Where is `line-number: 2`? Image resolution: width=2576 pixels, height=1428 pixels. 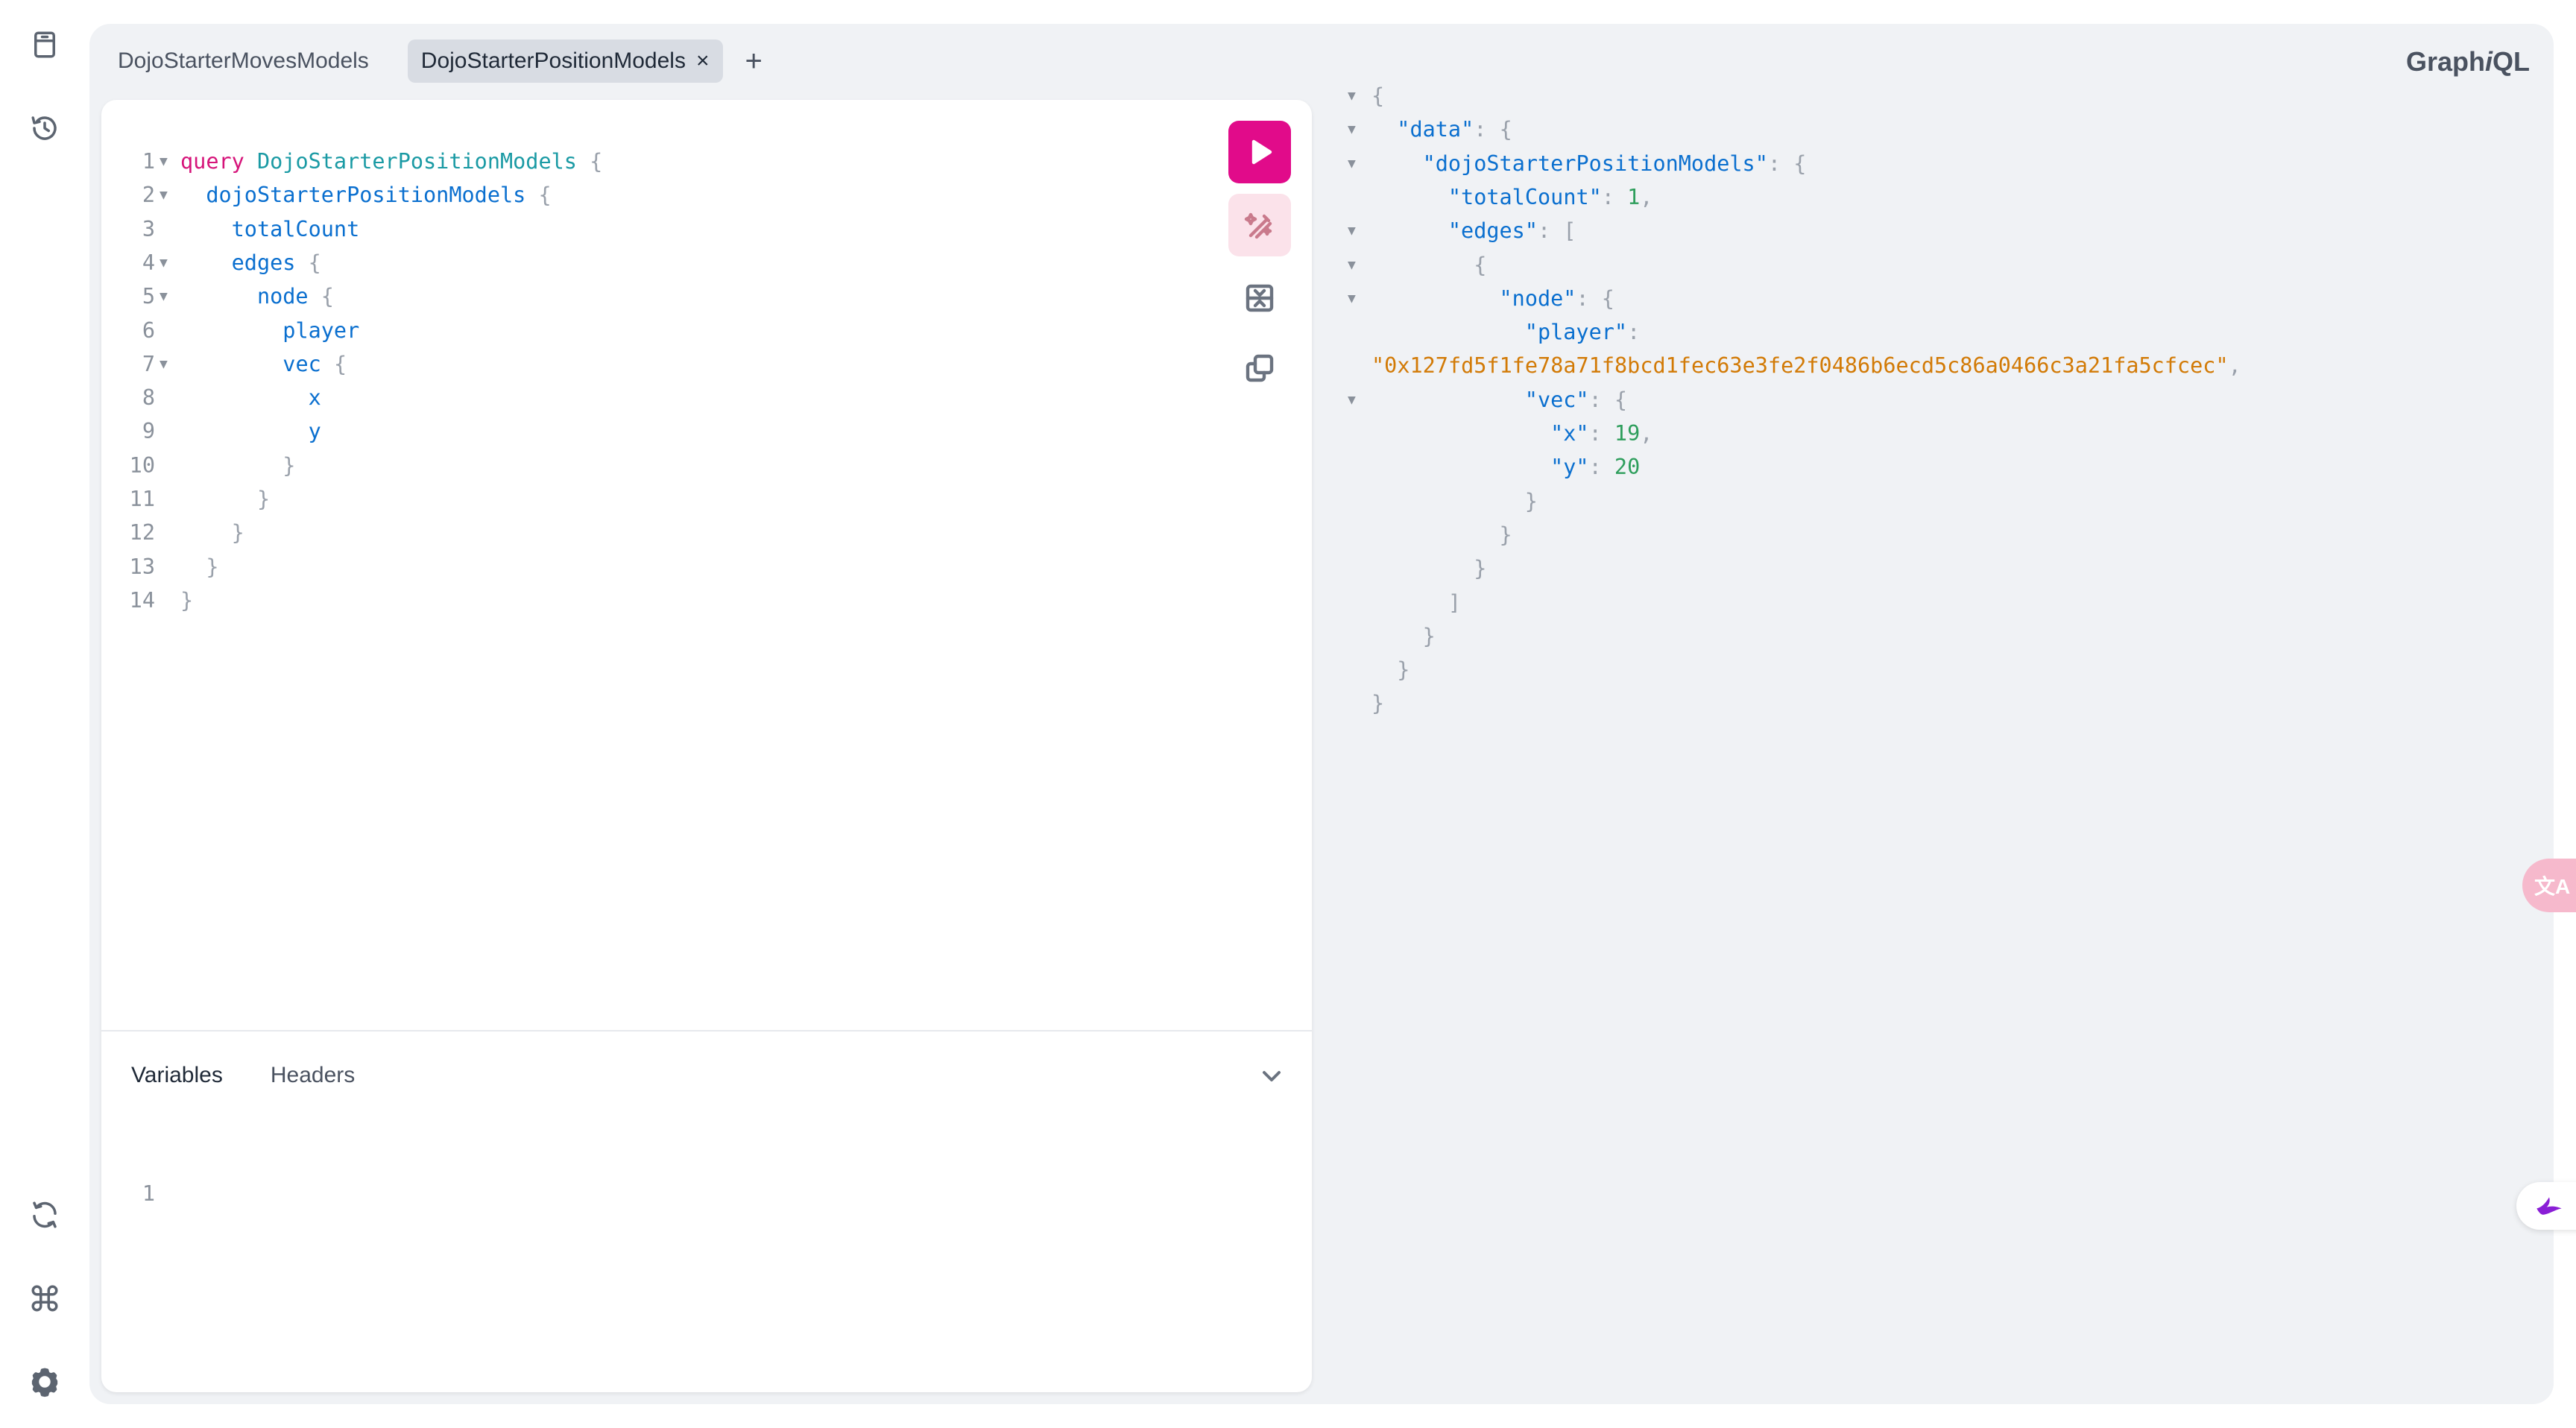
line-number: 2 is located at coordinates (148, 195).